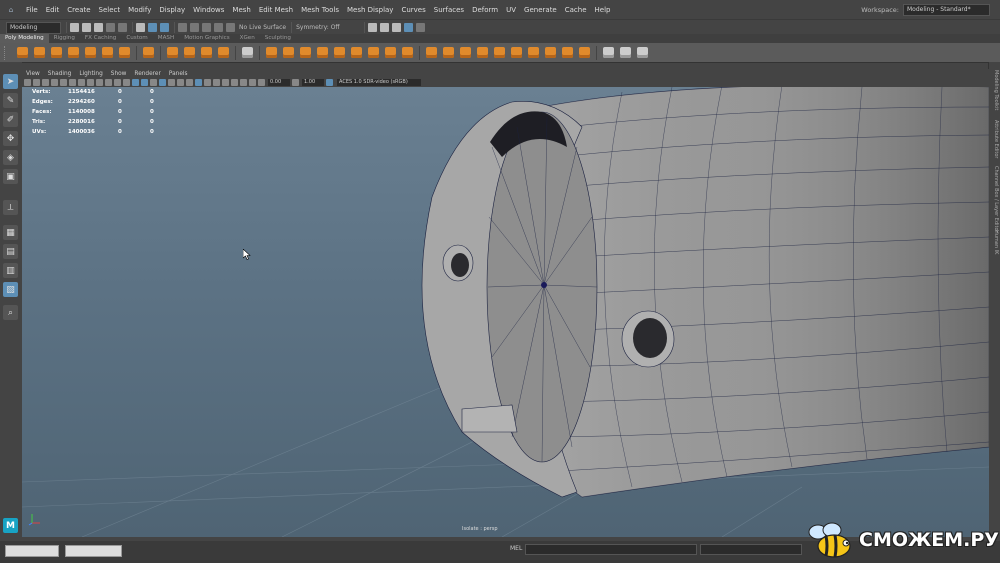 Image resolution: width=1000 pixels, height=563 pixels. I want to click on image-plane-icon, so click(54, 82).